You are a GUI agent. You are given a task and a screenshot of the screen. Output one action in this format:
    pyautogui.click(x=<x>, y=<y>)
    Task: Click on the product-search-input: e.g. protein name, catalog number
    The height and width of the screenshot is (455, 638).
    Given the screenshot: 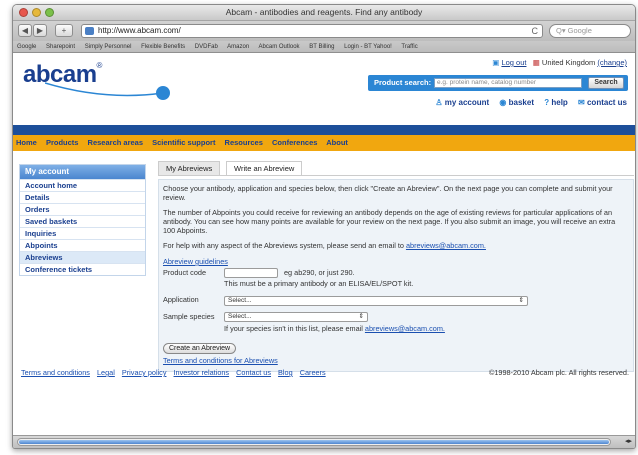 What is the action you would take?
    pyautogui.click(x=508, y=83)
    